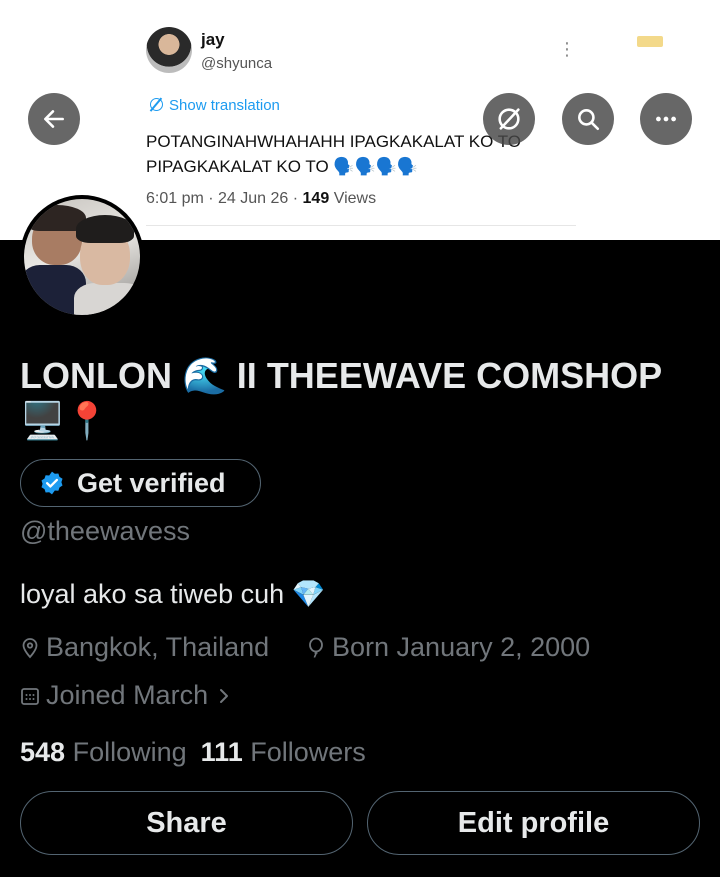  I want to click on tweet-more-icon: ⋮, so click(567, 49).